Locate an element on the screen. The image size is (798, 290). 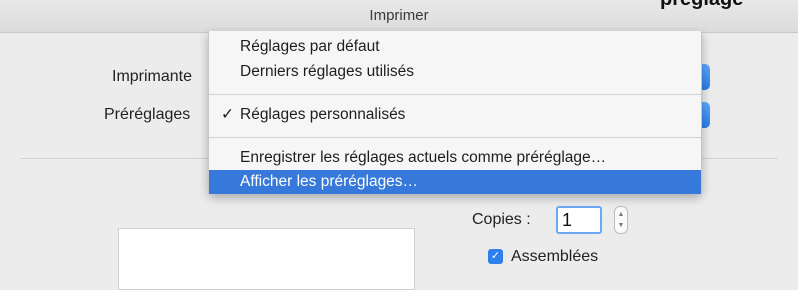
collated-label: Assemblées is located at coordinates (555, 256).